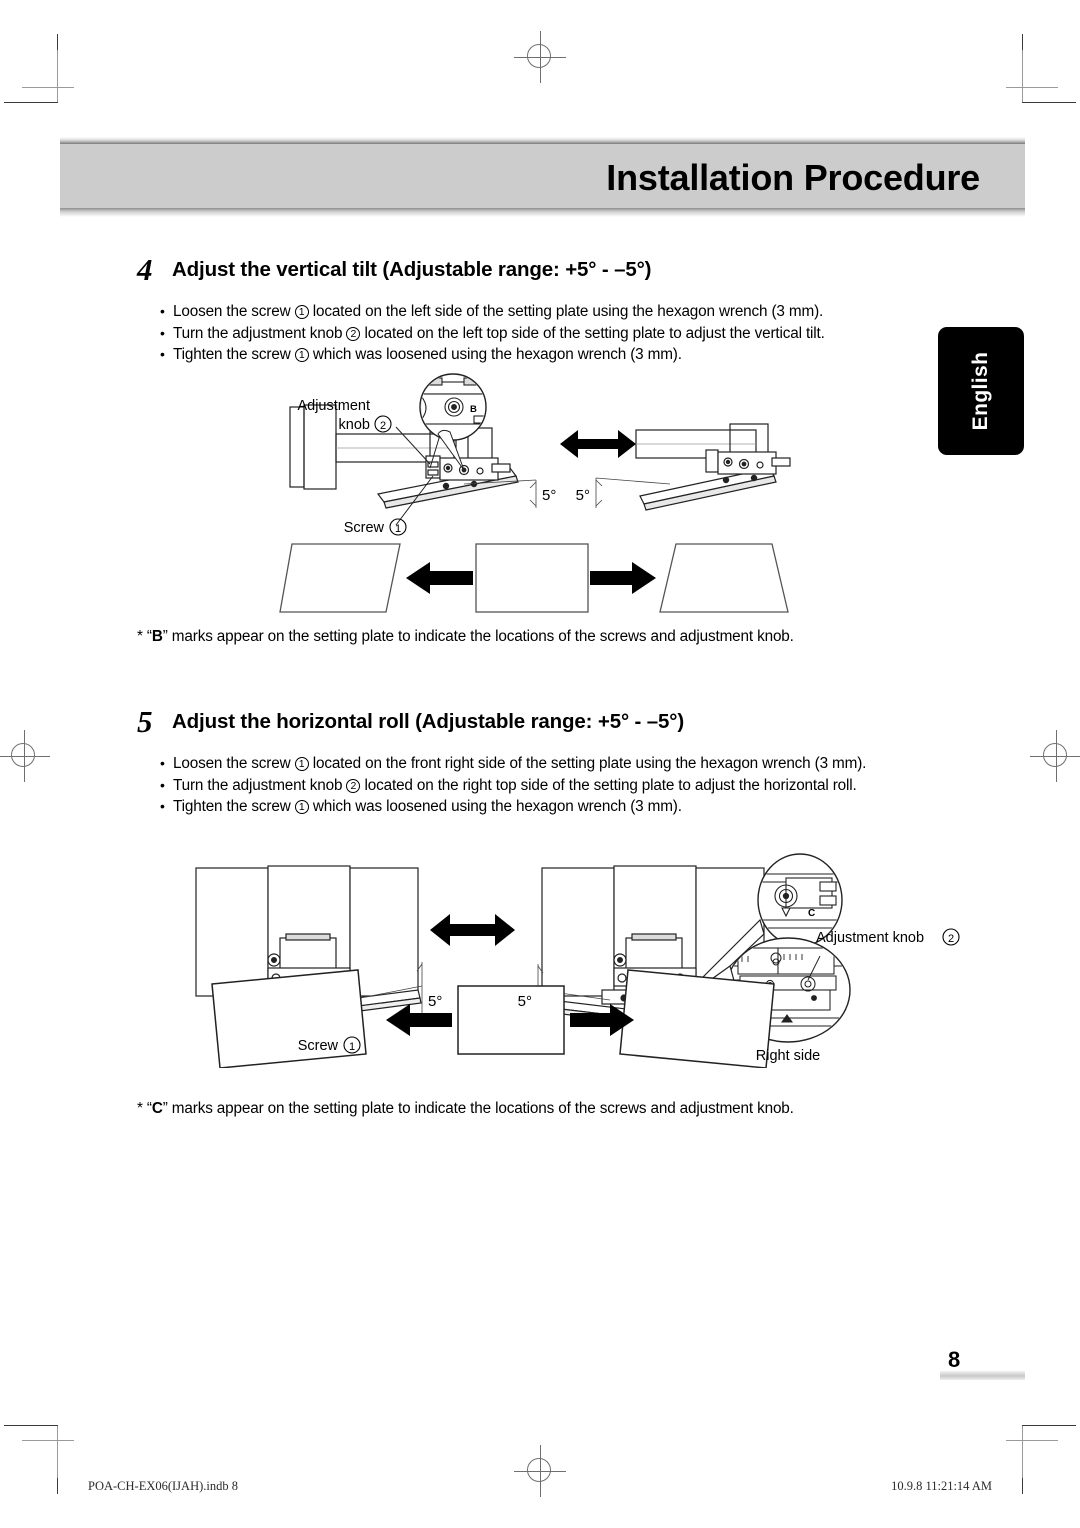 The height and width of the screenshot is (1528, 1080). What do you see at coordinates (439, 578) in the screenshot?
I see `arrow-left` at bounding box center [439, 578].